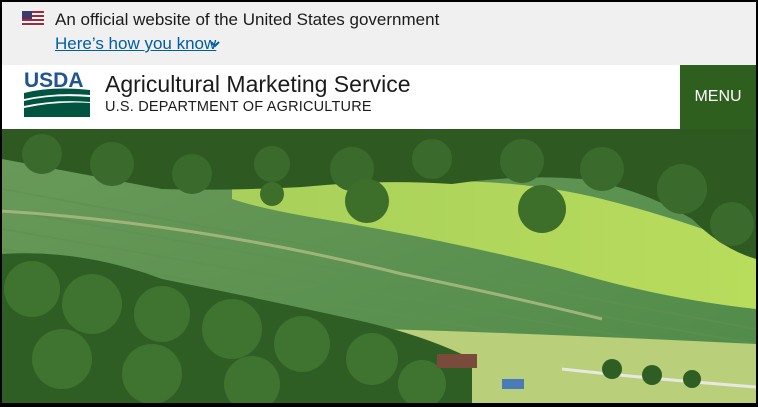 This screenshot has height=407, width=758. I want to click on agency-name: Agricultural Marketing Service, so click(258, 84).